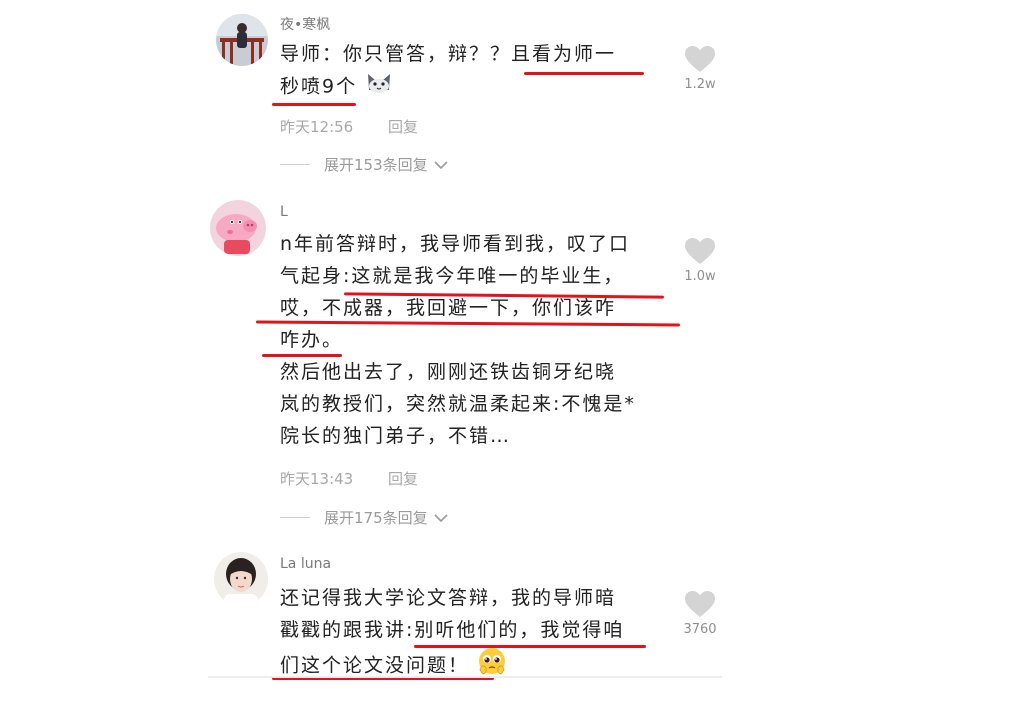 This screenshot has height=701, width=1019. I want to click on like-button: 1.0w, so click(700, 261).